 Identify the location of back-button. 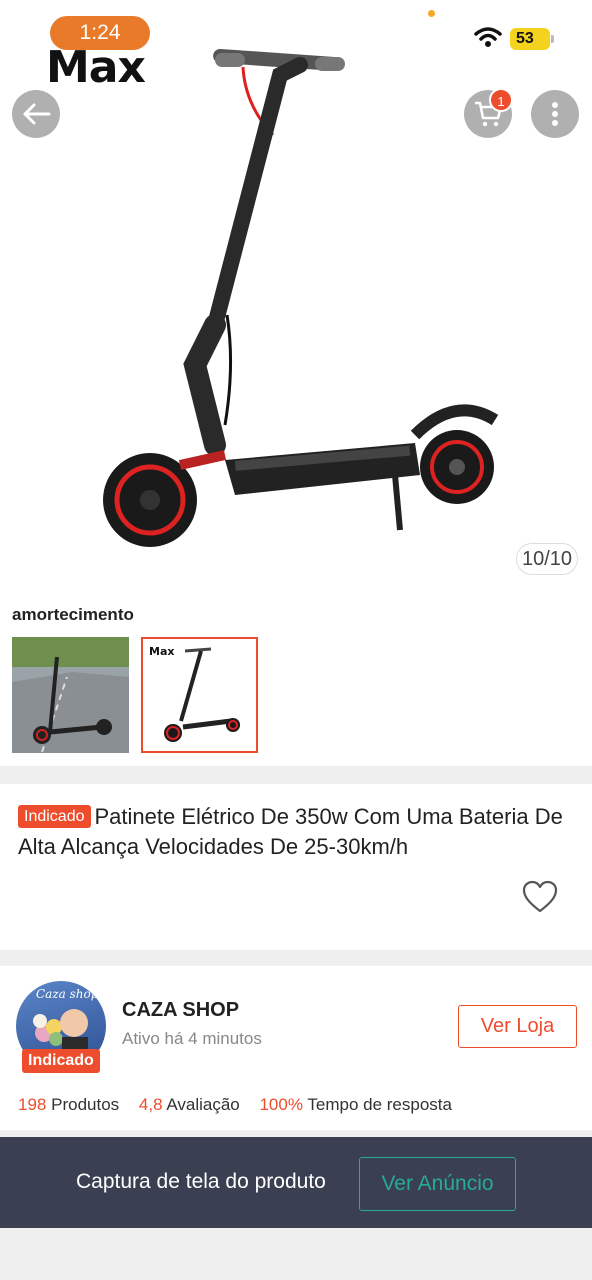
(36, 114).